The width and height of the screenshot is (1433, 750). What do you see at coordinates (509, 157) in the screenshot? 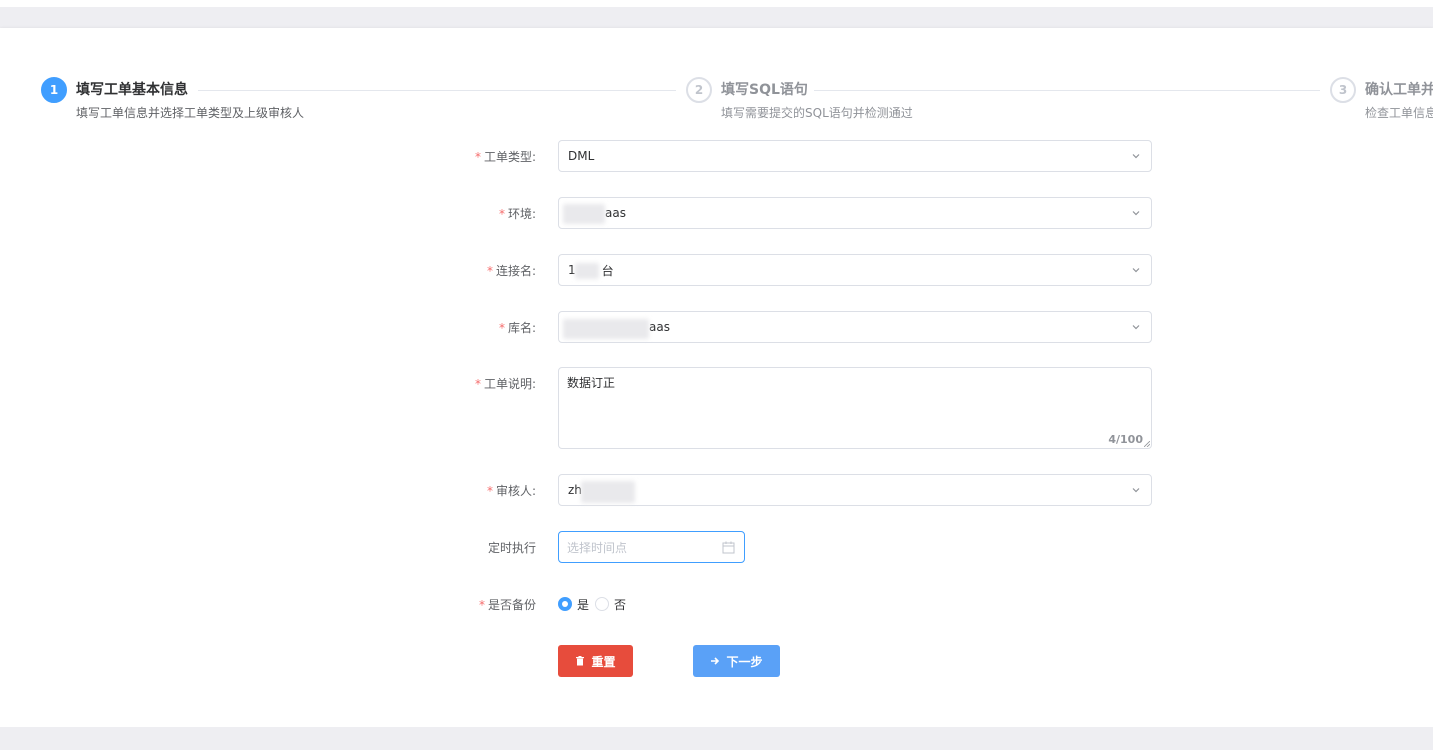
I see `order-type-label-text: 工单类型:` at bounding box center [509, 157].